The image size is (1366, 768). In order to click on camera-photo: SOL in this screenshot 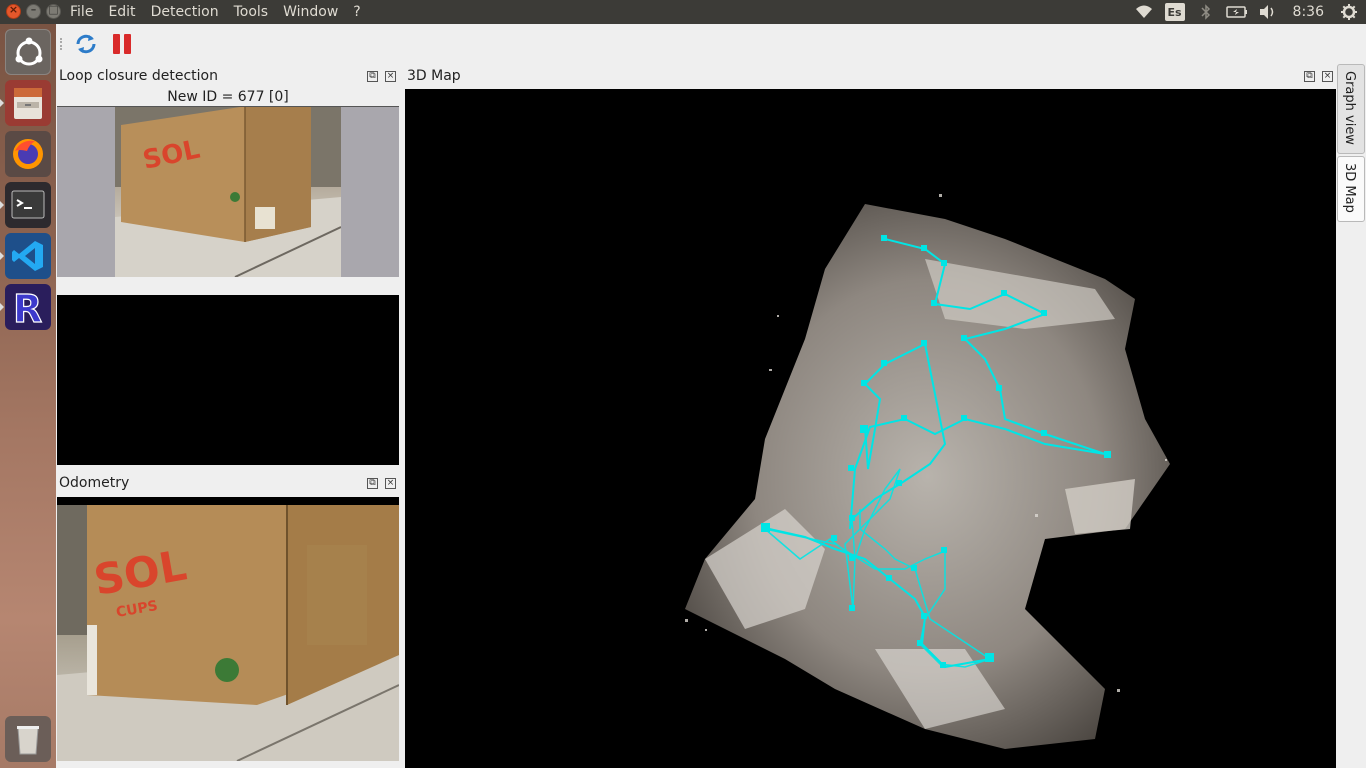, I will do `click(228, 192)`.